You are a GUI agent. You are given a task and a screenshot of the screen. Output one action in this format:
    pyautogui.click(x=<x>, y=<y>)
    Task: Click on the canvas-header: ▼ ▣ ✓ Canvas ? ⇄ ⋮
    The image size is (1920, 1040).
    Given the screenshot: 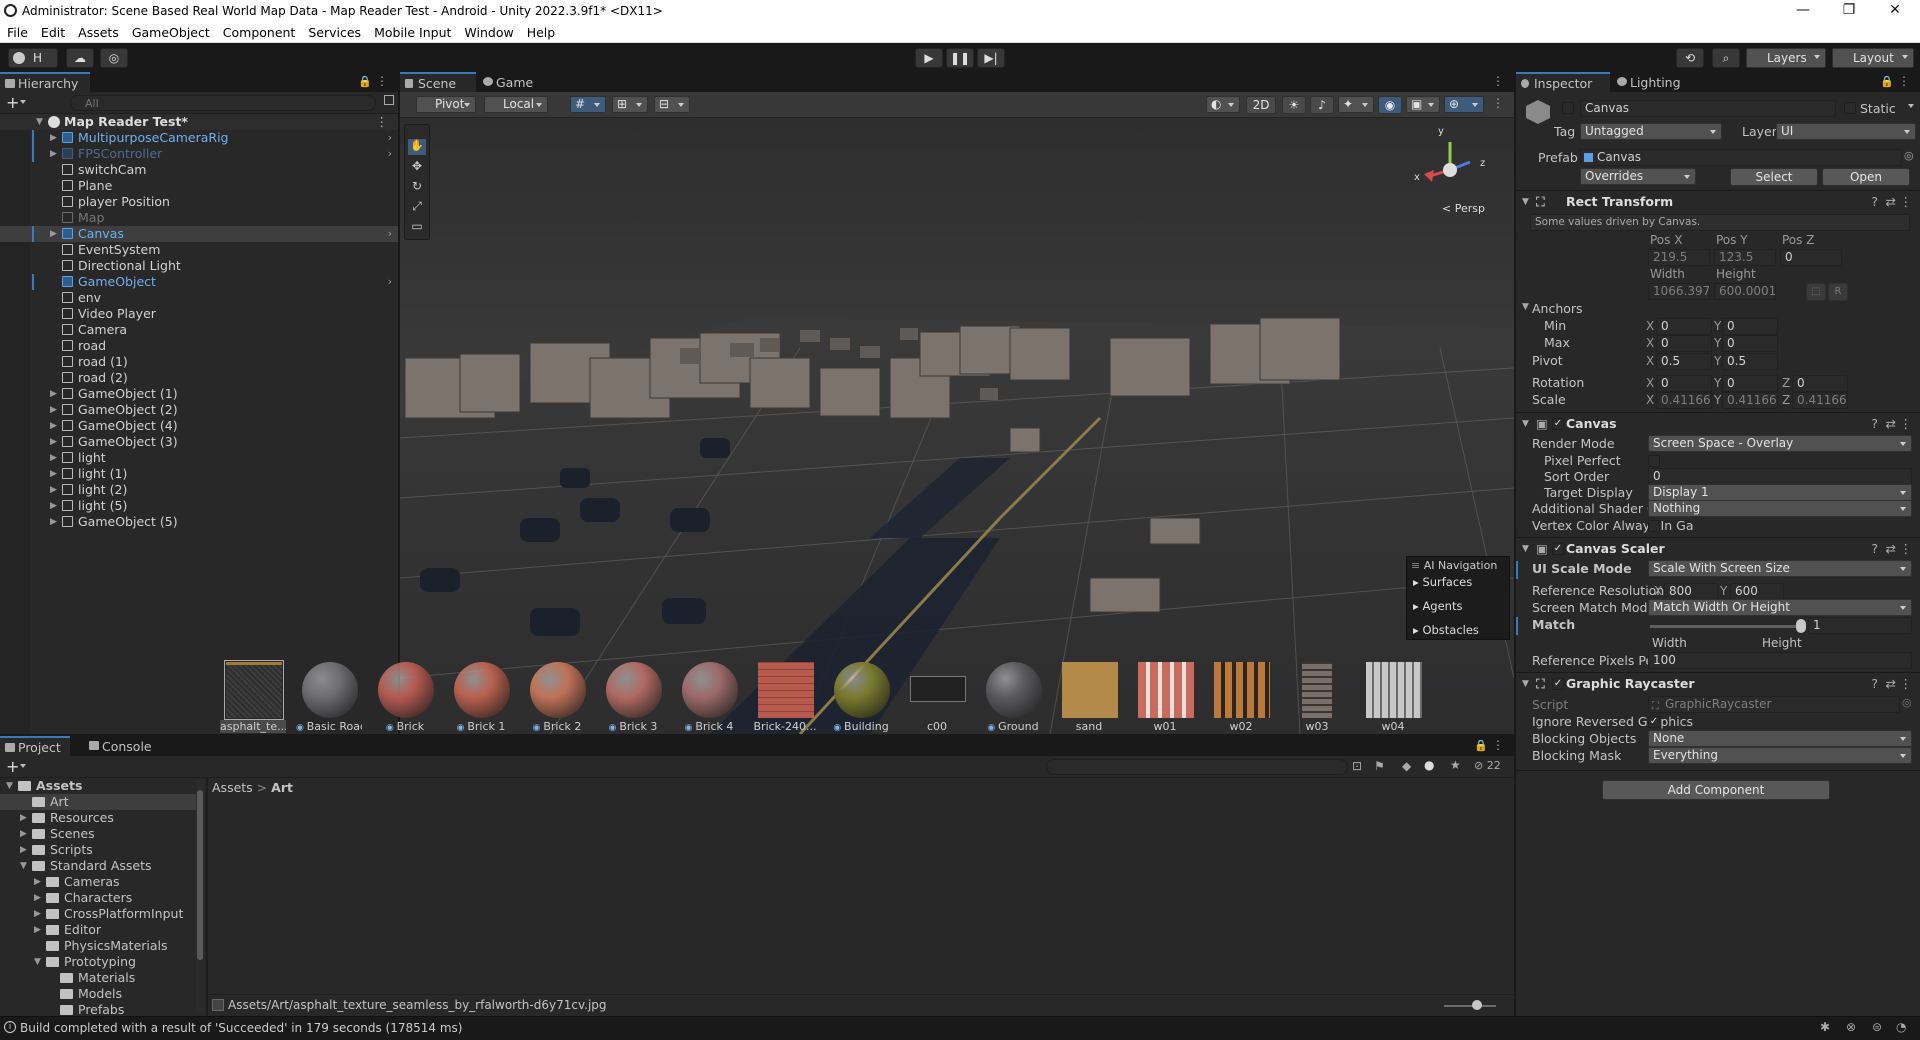 What is the action you would take?
    pyautogui.click(x=1718, y=423)
    